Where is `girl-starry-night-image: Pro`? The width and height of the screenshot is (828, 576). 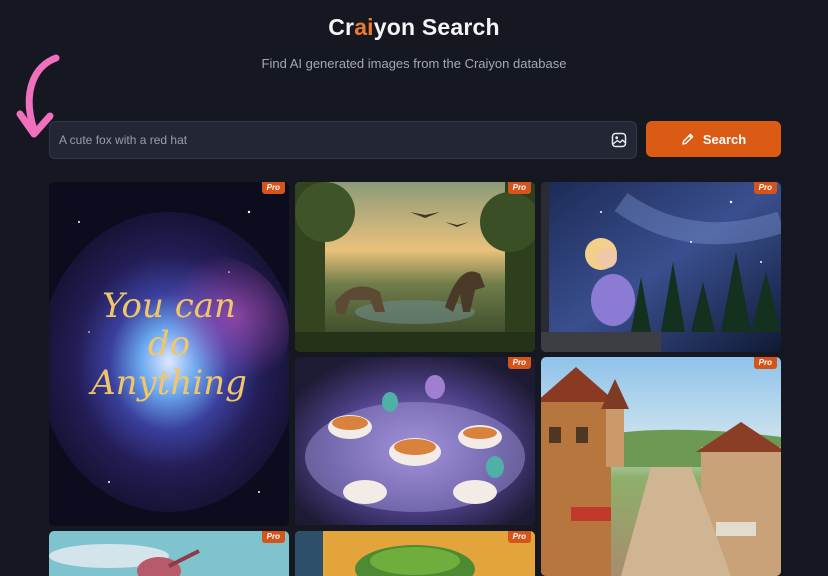 girl-starry-night-image: Pro is located at coordinates (661, 267).